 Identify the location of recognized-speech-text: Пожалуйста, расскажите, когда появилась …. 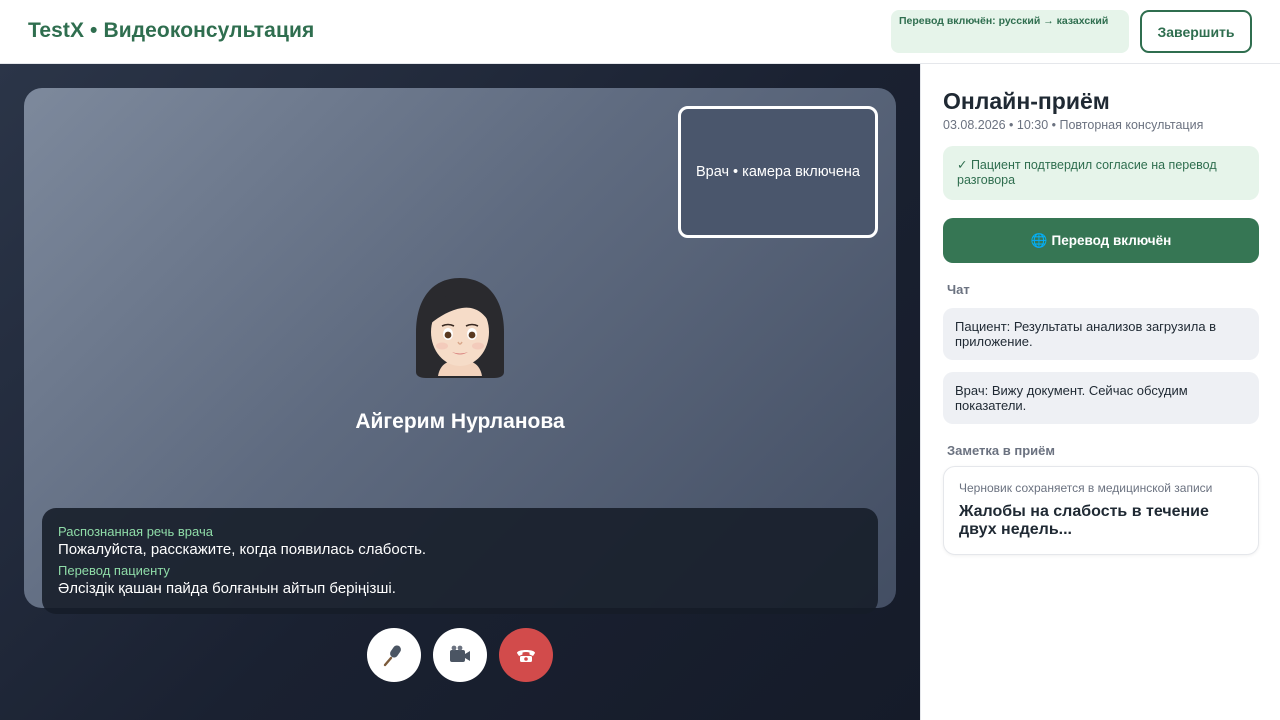
(242, 549).